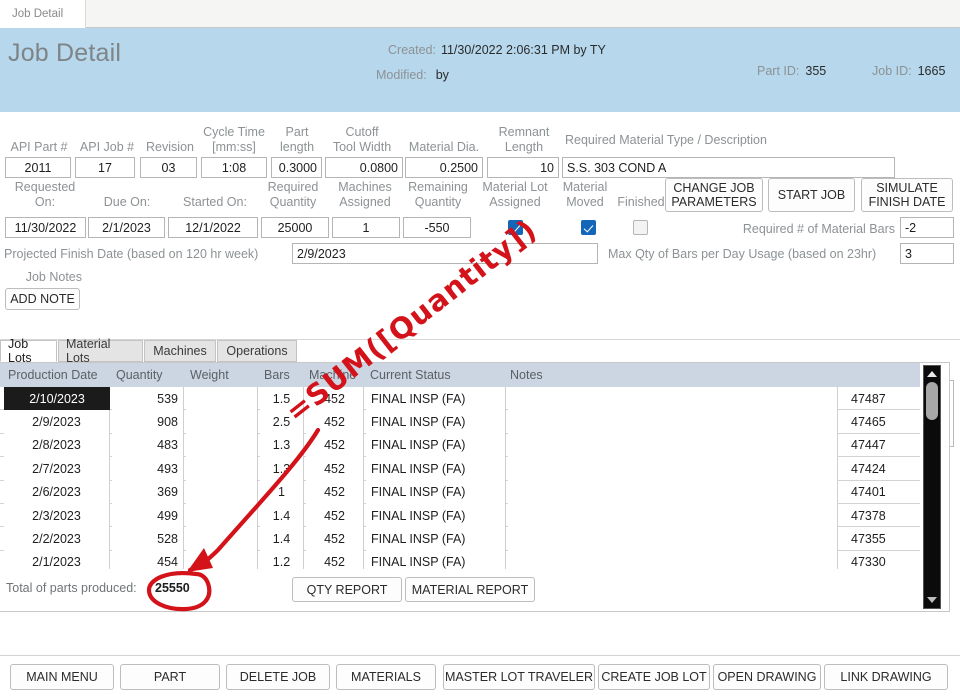 This screenshot has height=697, width=960. Describe the element at coordinates (213, 227) in the screenshot. I see `started-on-input` at that location.